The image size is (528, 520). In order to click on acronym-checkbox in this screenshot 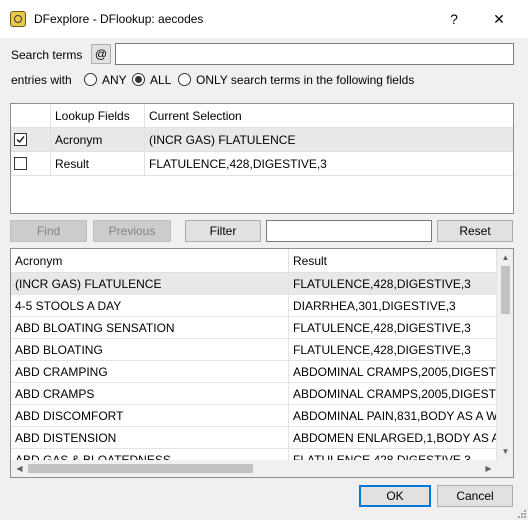, I will do `click(20, 139)`.